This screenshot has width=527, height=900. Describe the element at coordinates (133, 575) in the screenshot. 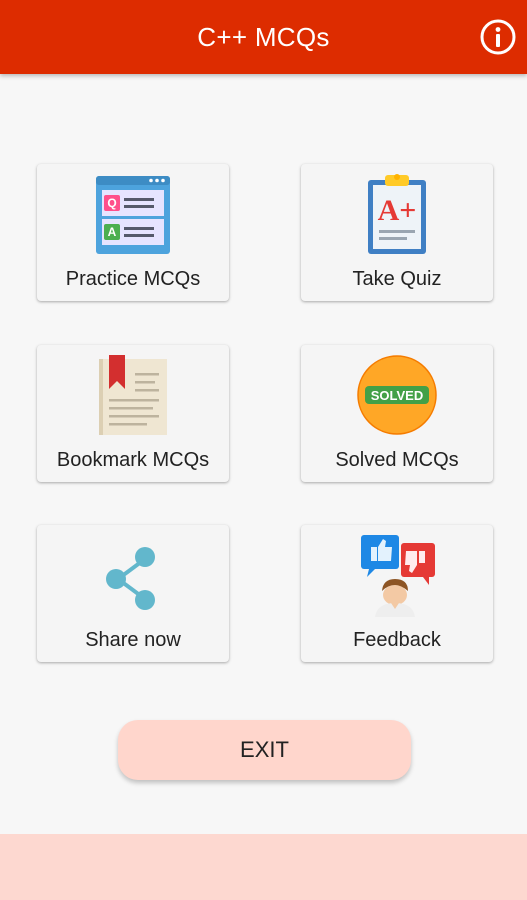

I see `share-icon` at that location.